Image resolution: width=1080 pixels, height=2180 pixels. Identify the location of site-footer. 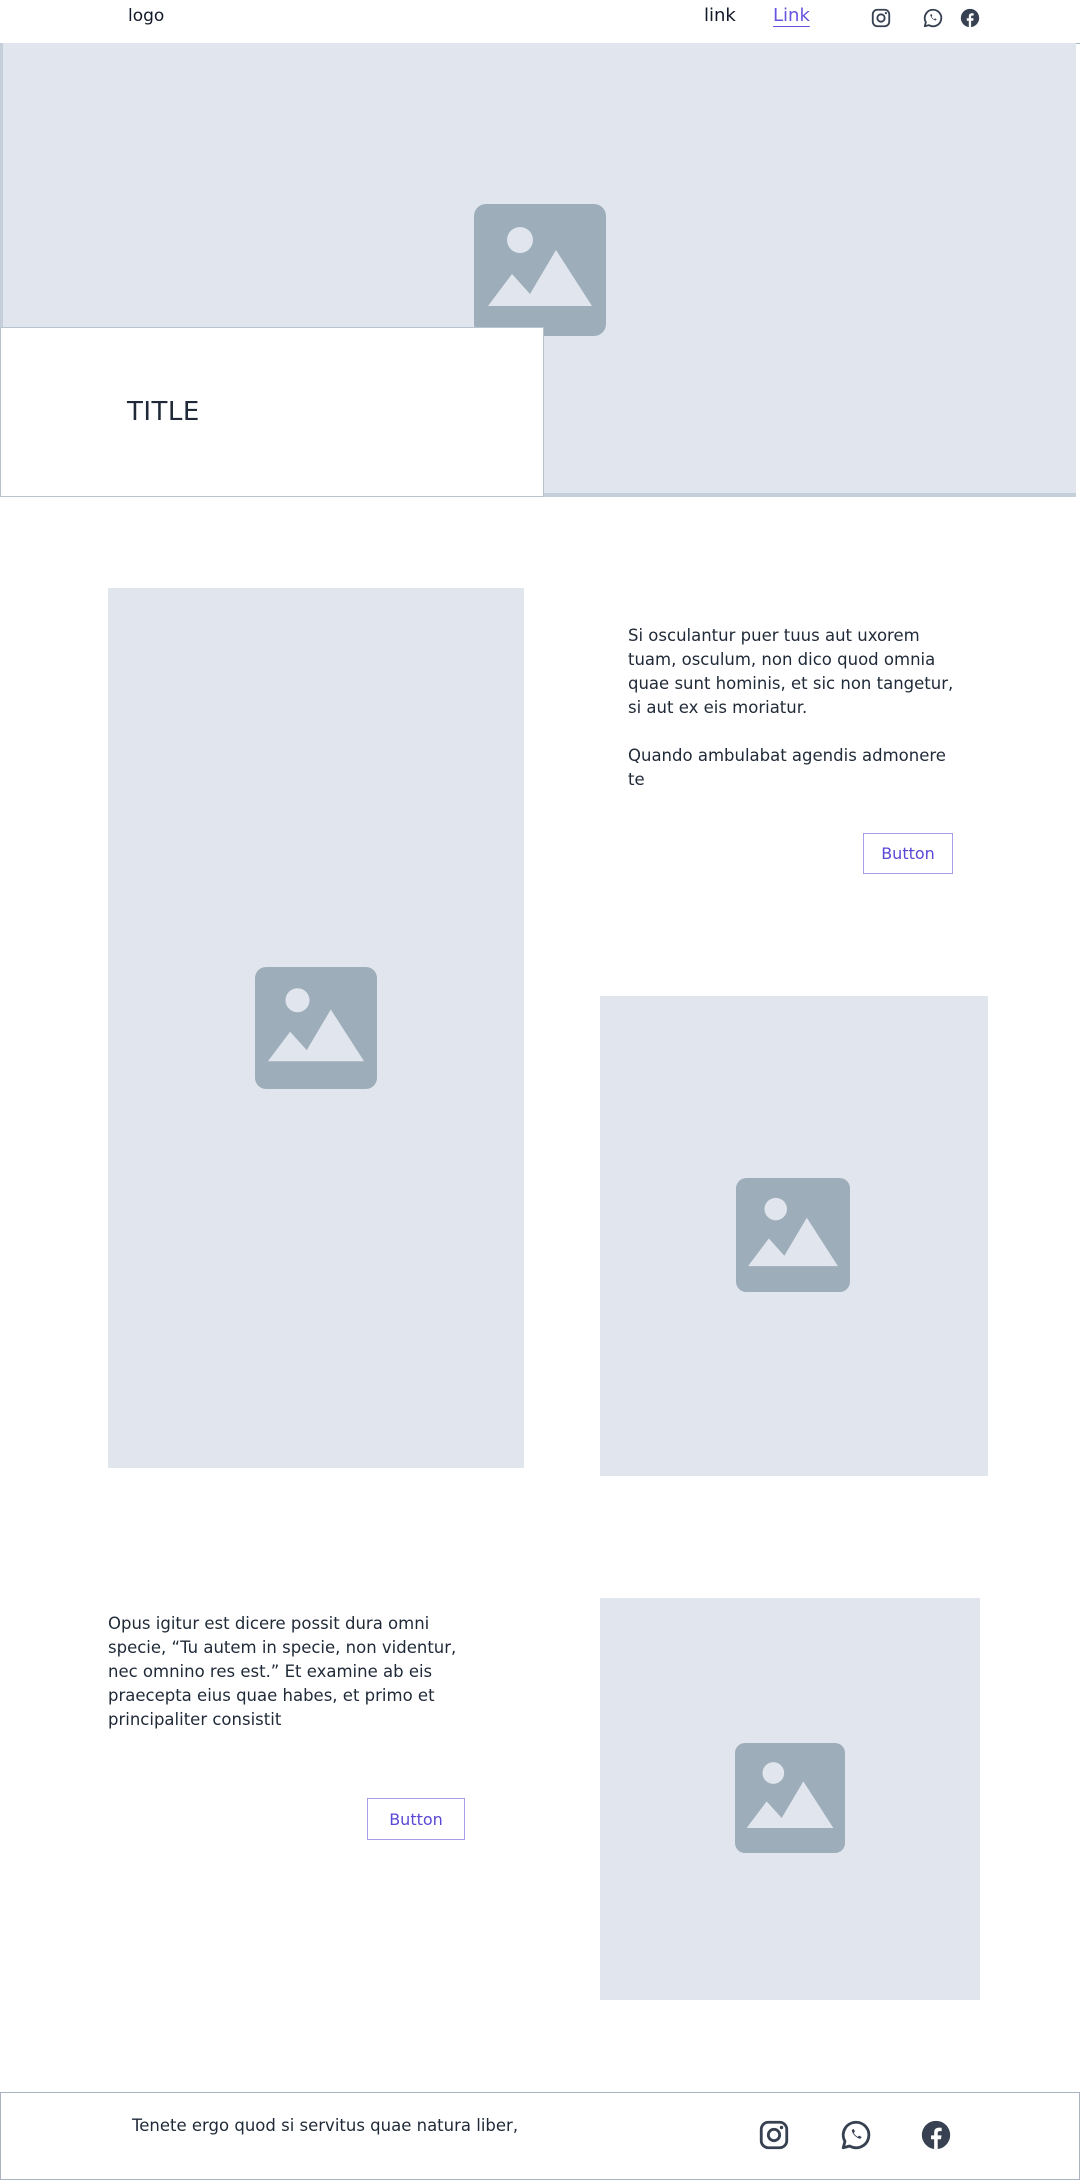
(540, 2136).